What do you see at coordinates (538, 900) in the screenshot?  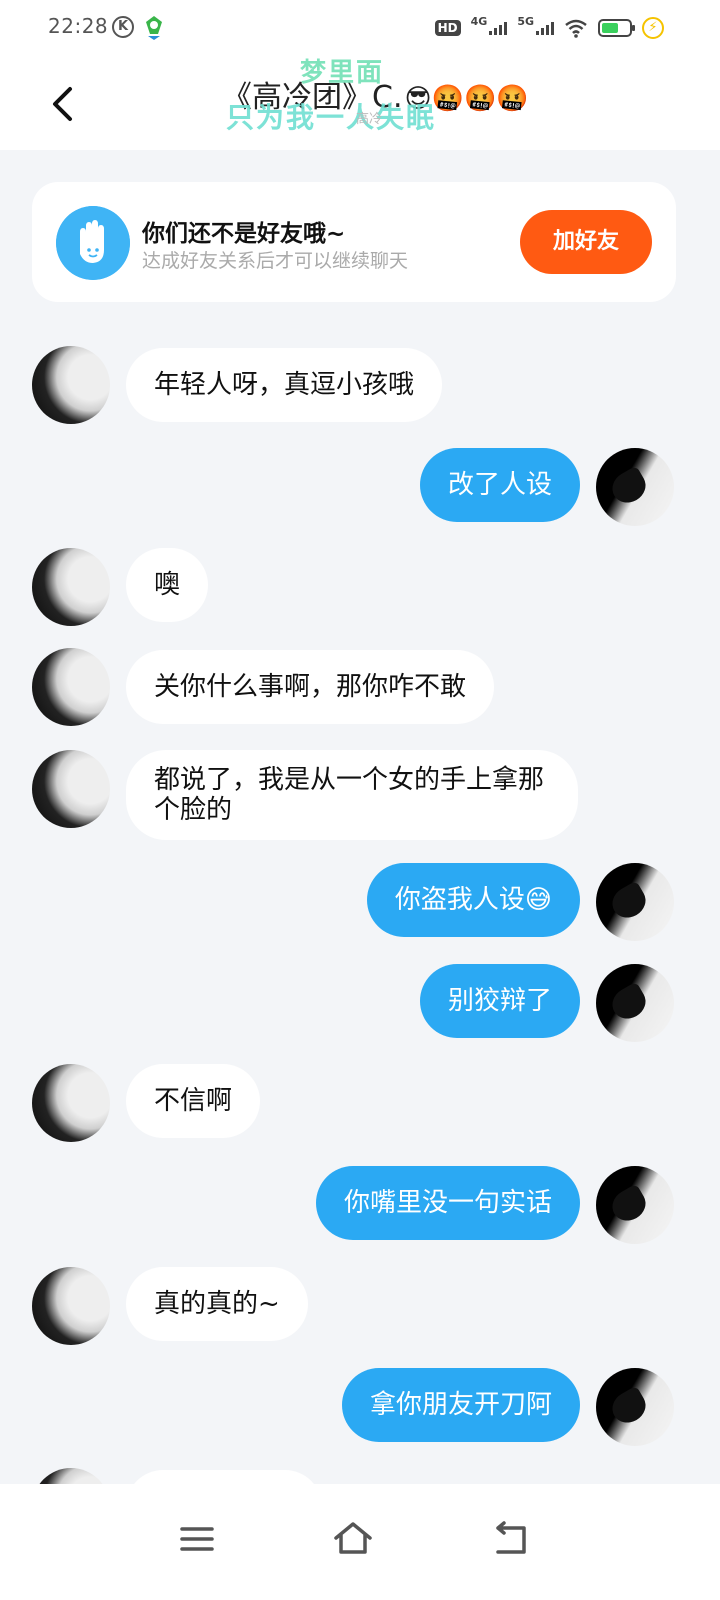 I see `sweat-smile-emoji: 😅` at bounding box center [538, 900].